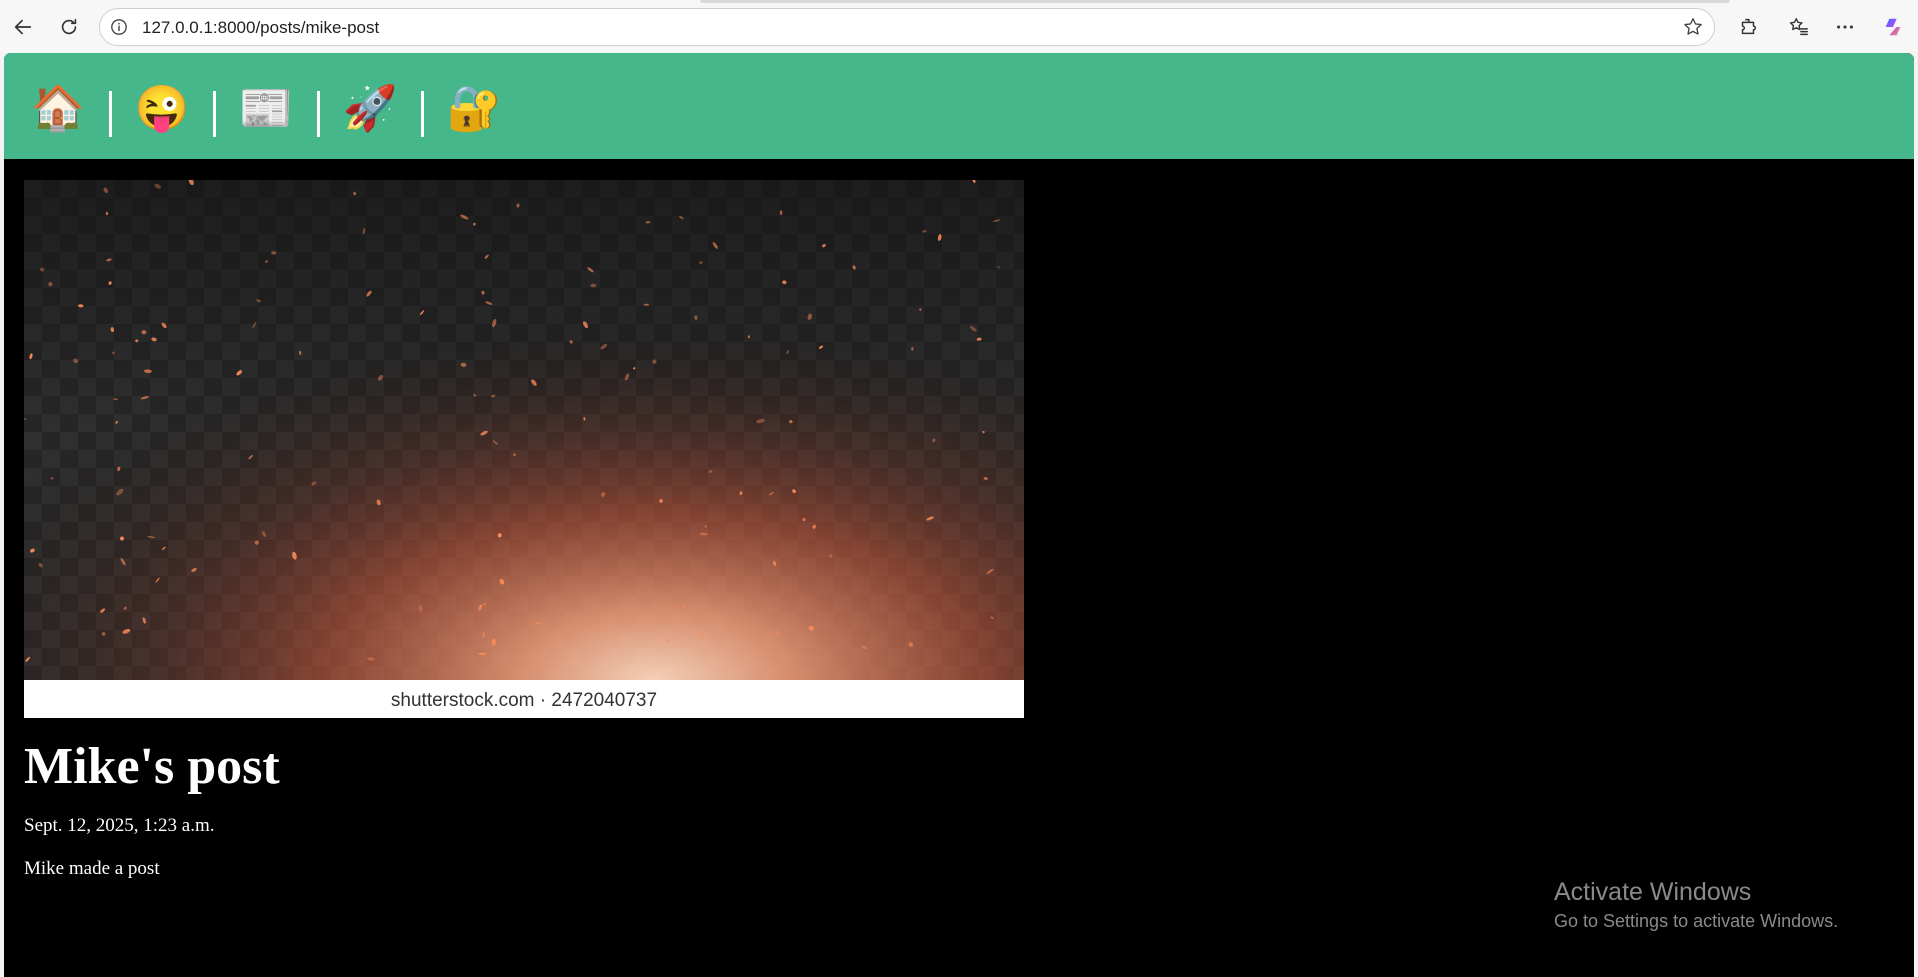 The height and width of the screenshot is (977, 1918). I want to click on address-url: 127.0.0.1:8000/posts/mike-post, so click(260, 28).